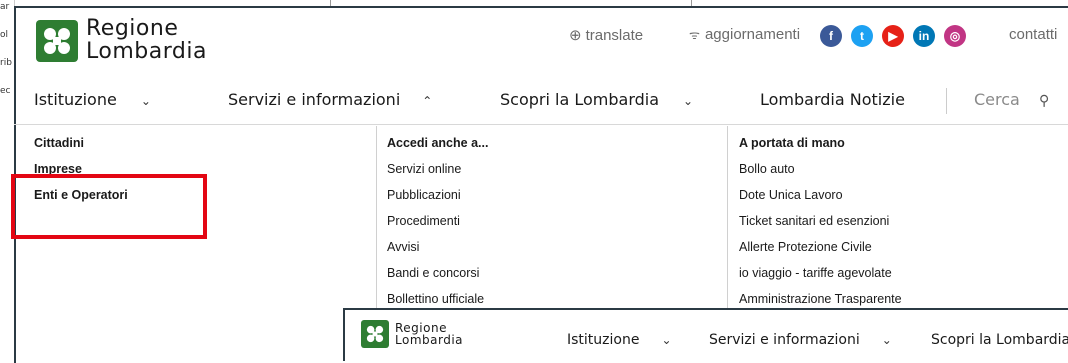 The width and height of the screenshot is (1068, 363). Describe the element at coordinates (1044, 101) in the screenshot. I see `search-icon: ⚲` at that location.